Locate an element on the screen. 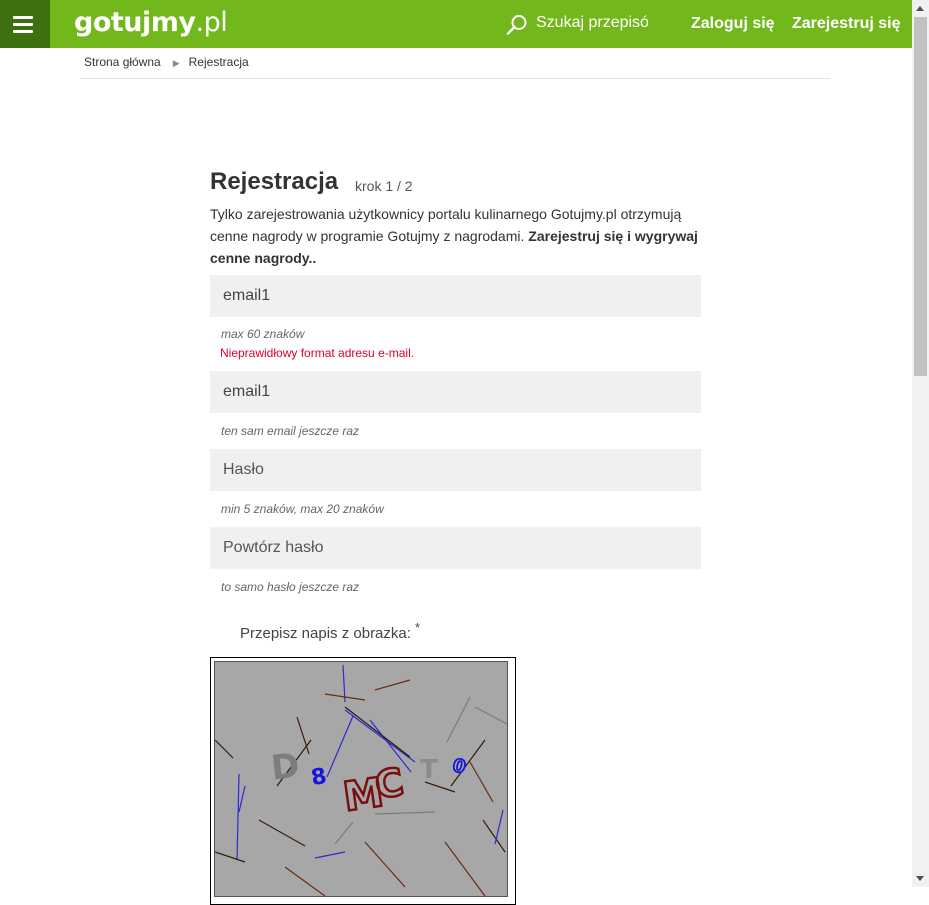 The image size is (929, 905). email-confirm-hint: ten sam email jeszcze raz is located at coordinates (290, 431).